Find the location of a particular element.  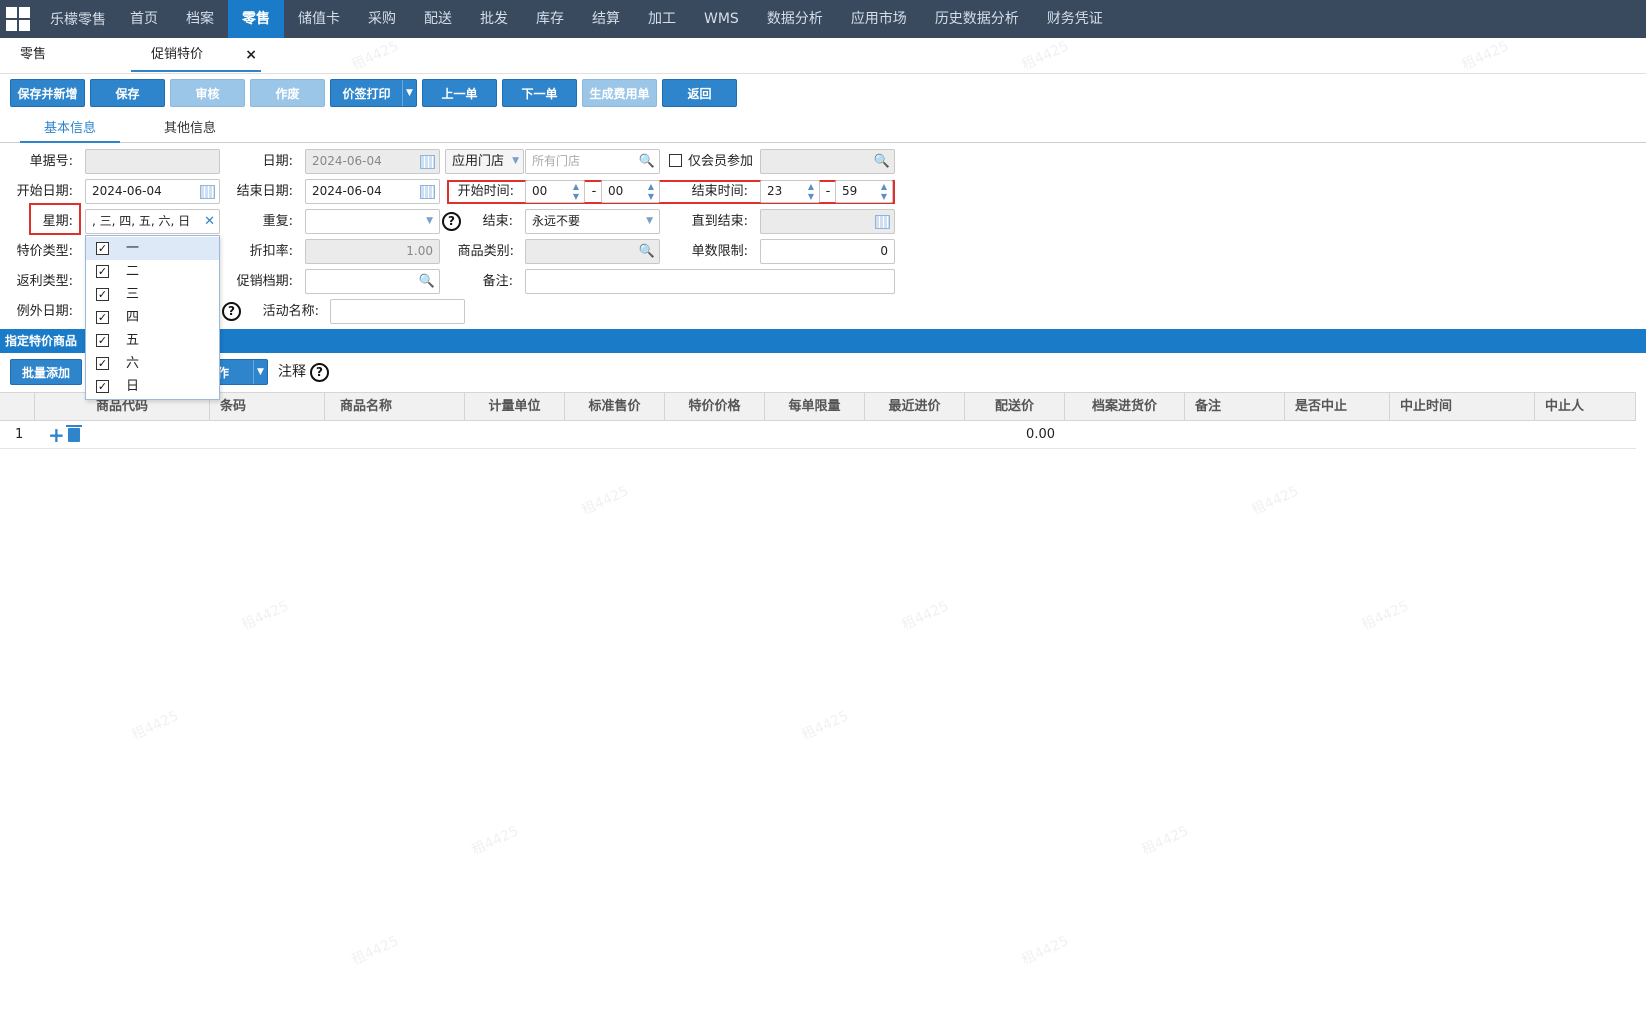

audit-button: 审核 is located at coordinates (207, 93).